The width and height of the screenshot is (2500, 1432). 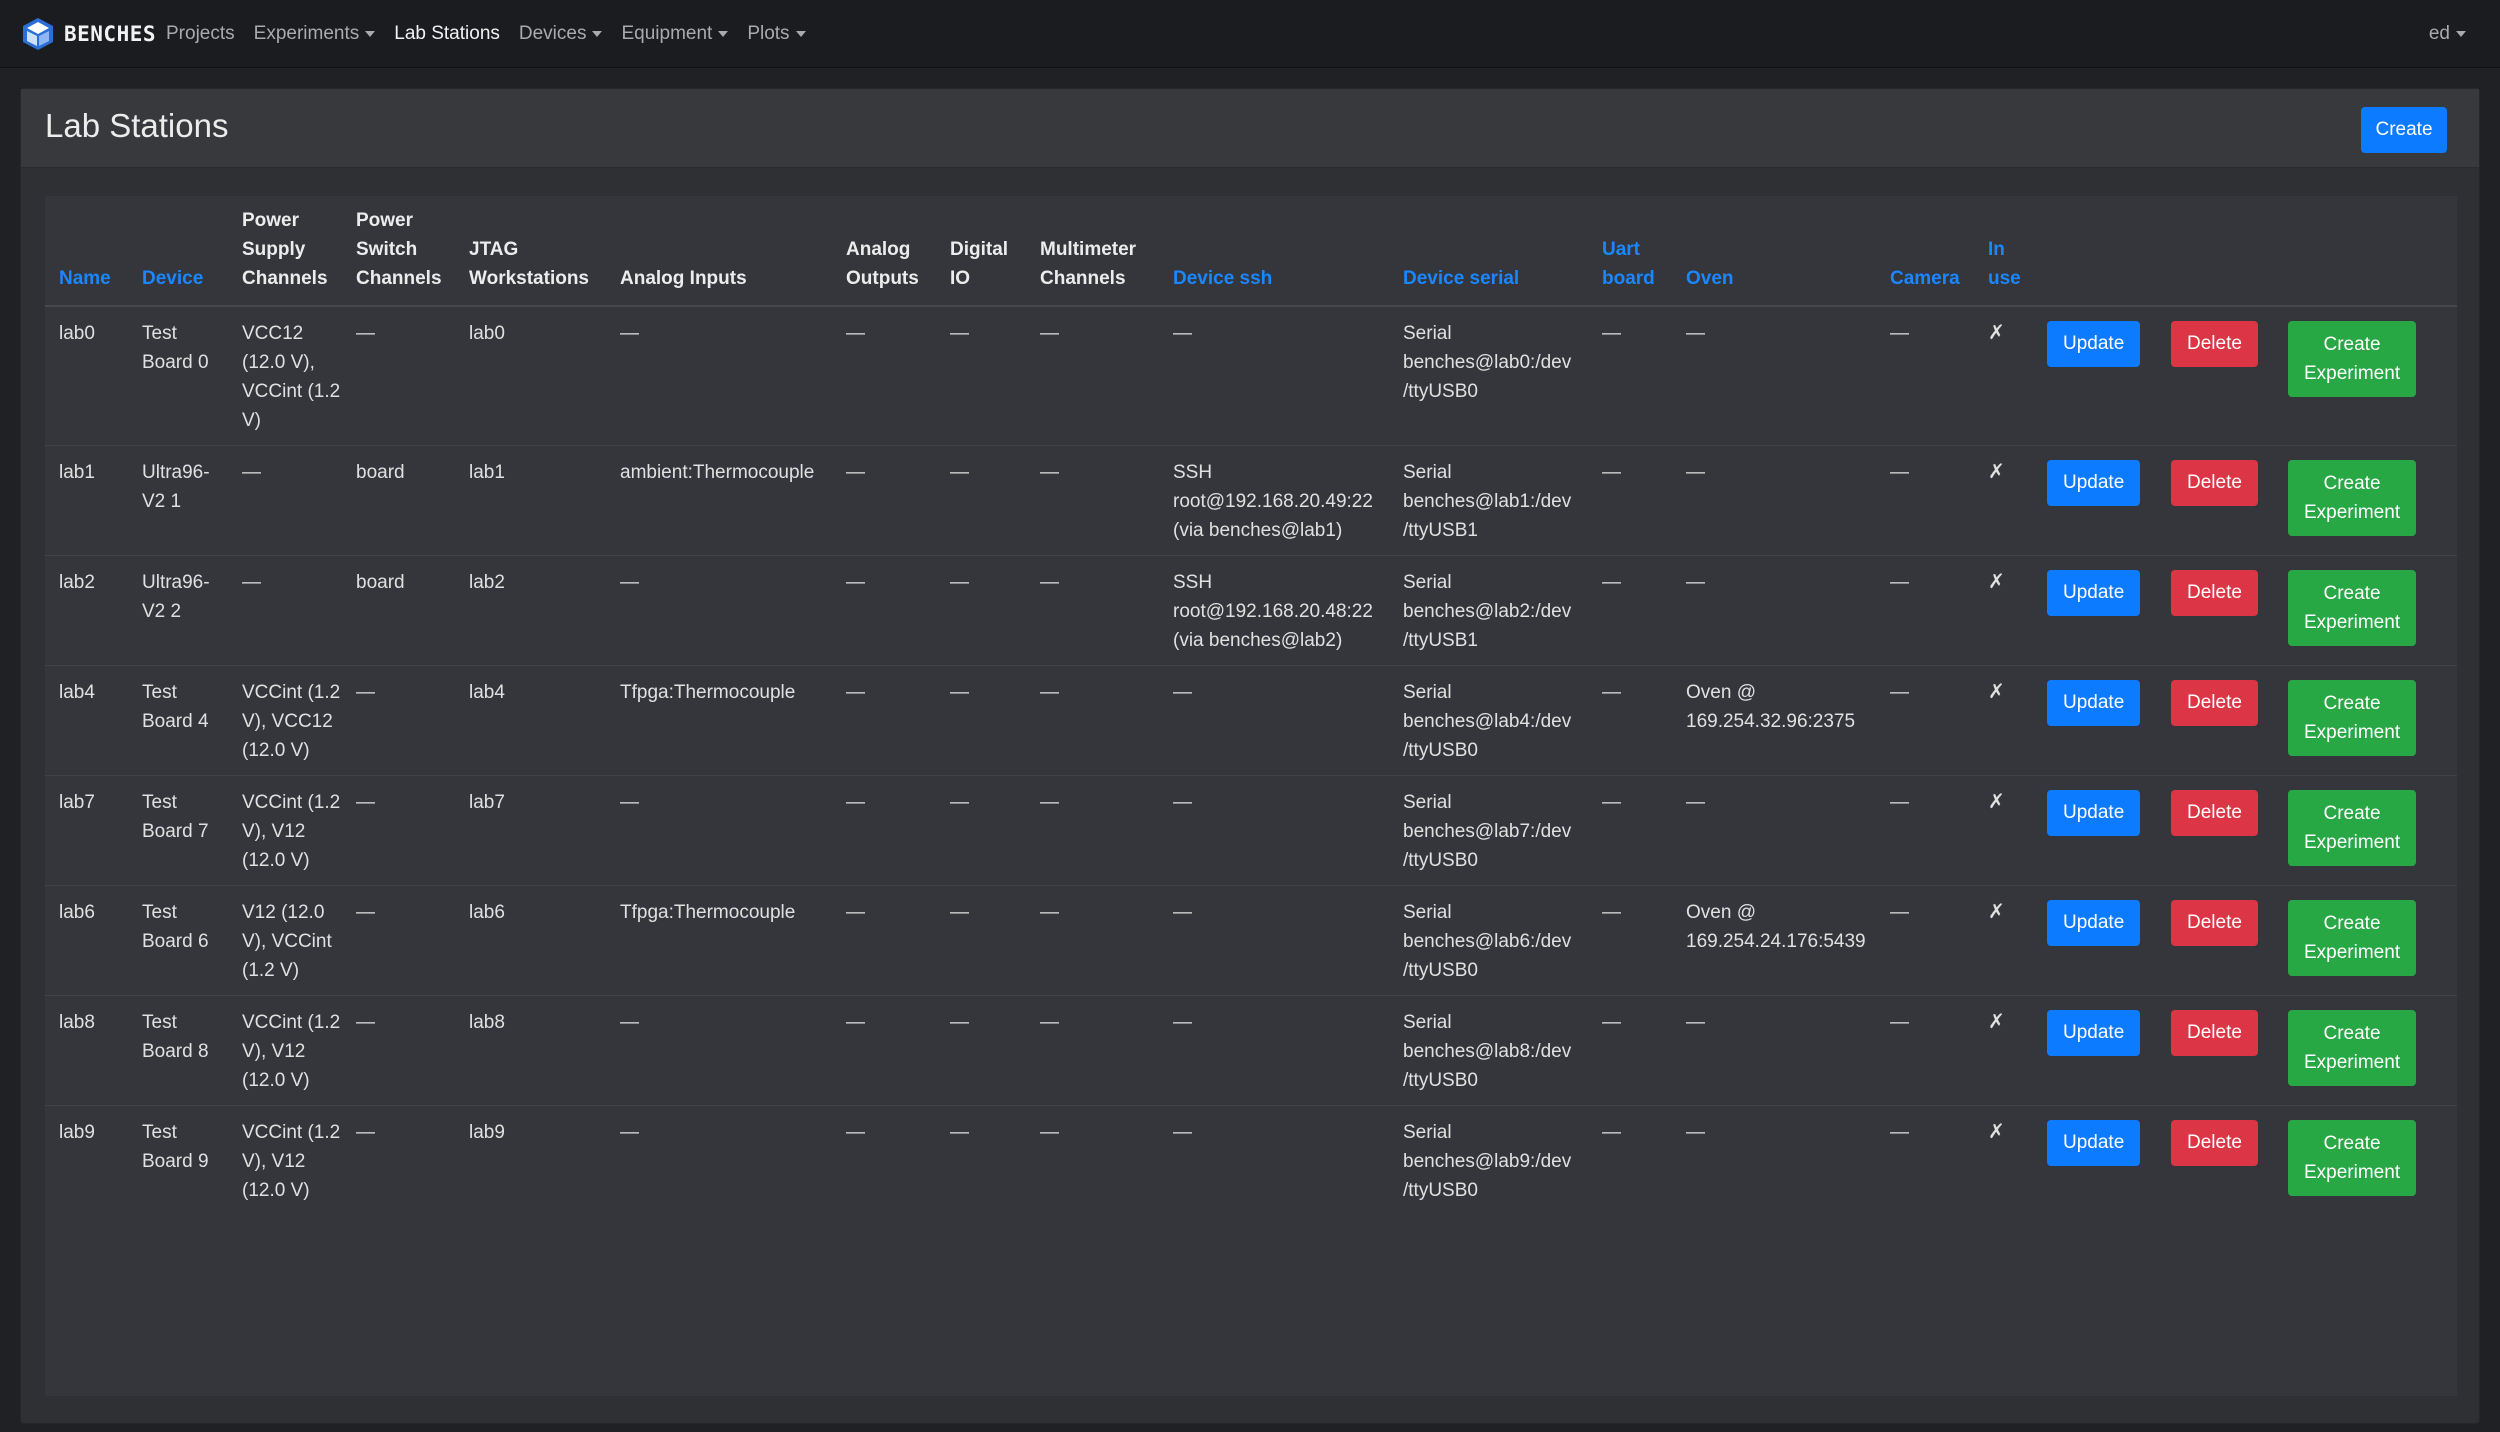 I want to click on column-header-in-use: In use, so click(x=2003, y=251).